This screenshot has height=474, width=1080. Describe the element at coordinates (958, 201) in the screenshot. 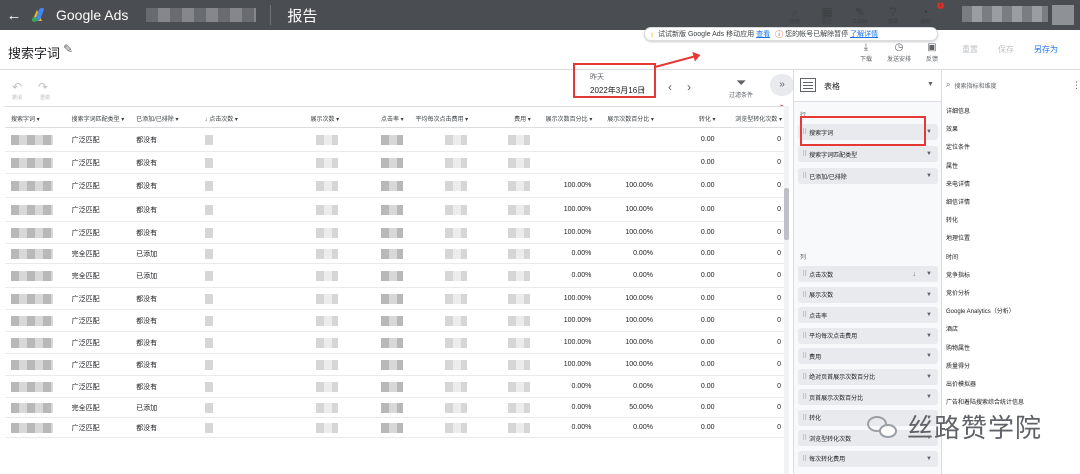

I see `dimension-category: 细信详情` at that location.